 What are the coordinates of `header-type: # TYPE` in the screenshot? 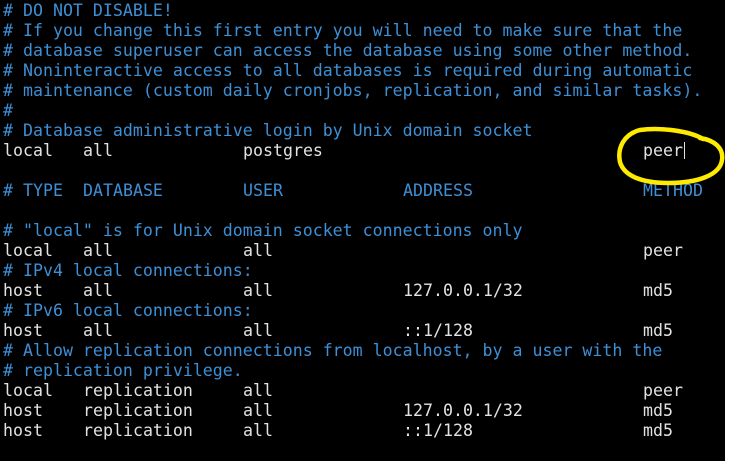 It's located at (33, 190).